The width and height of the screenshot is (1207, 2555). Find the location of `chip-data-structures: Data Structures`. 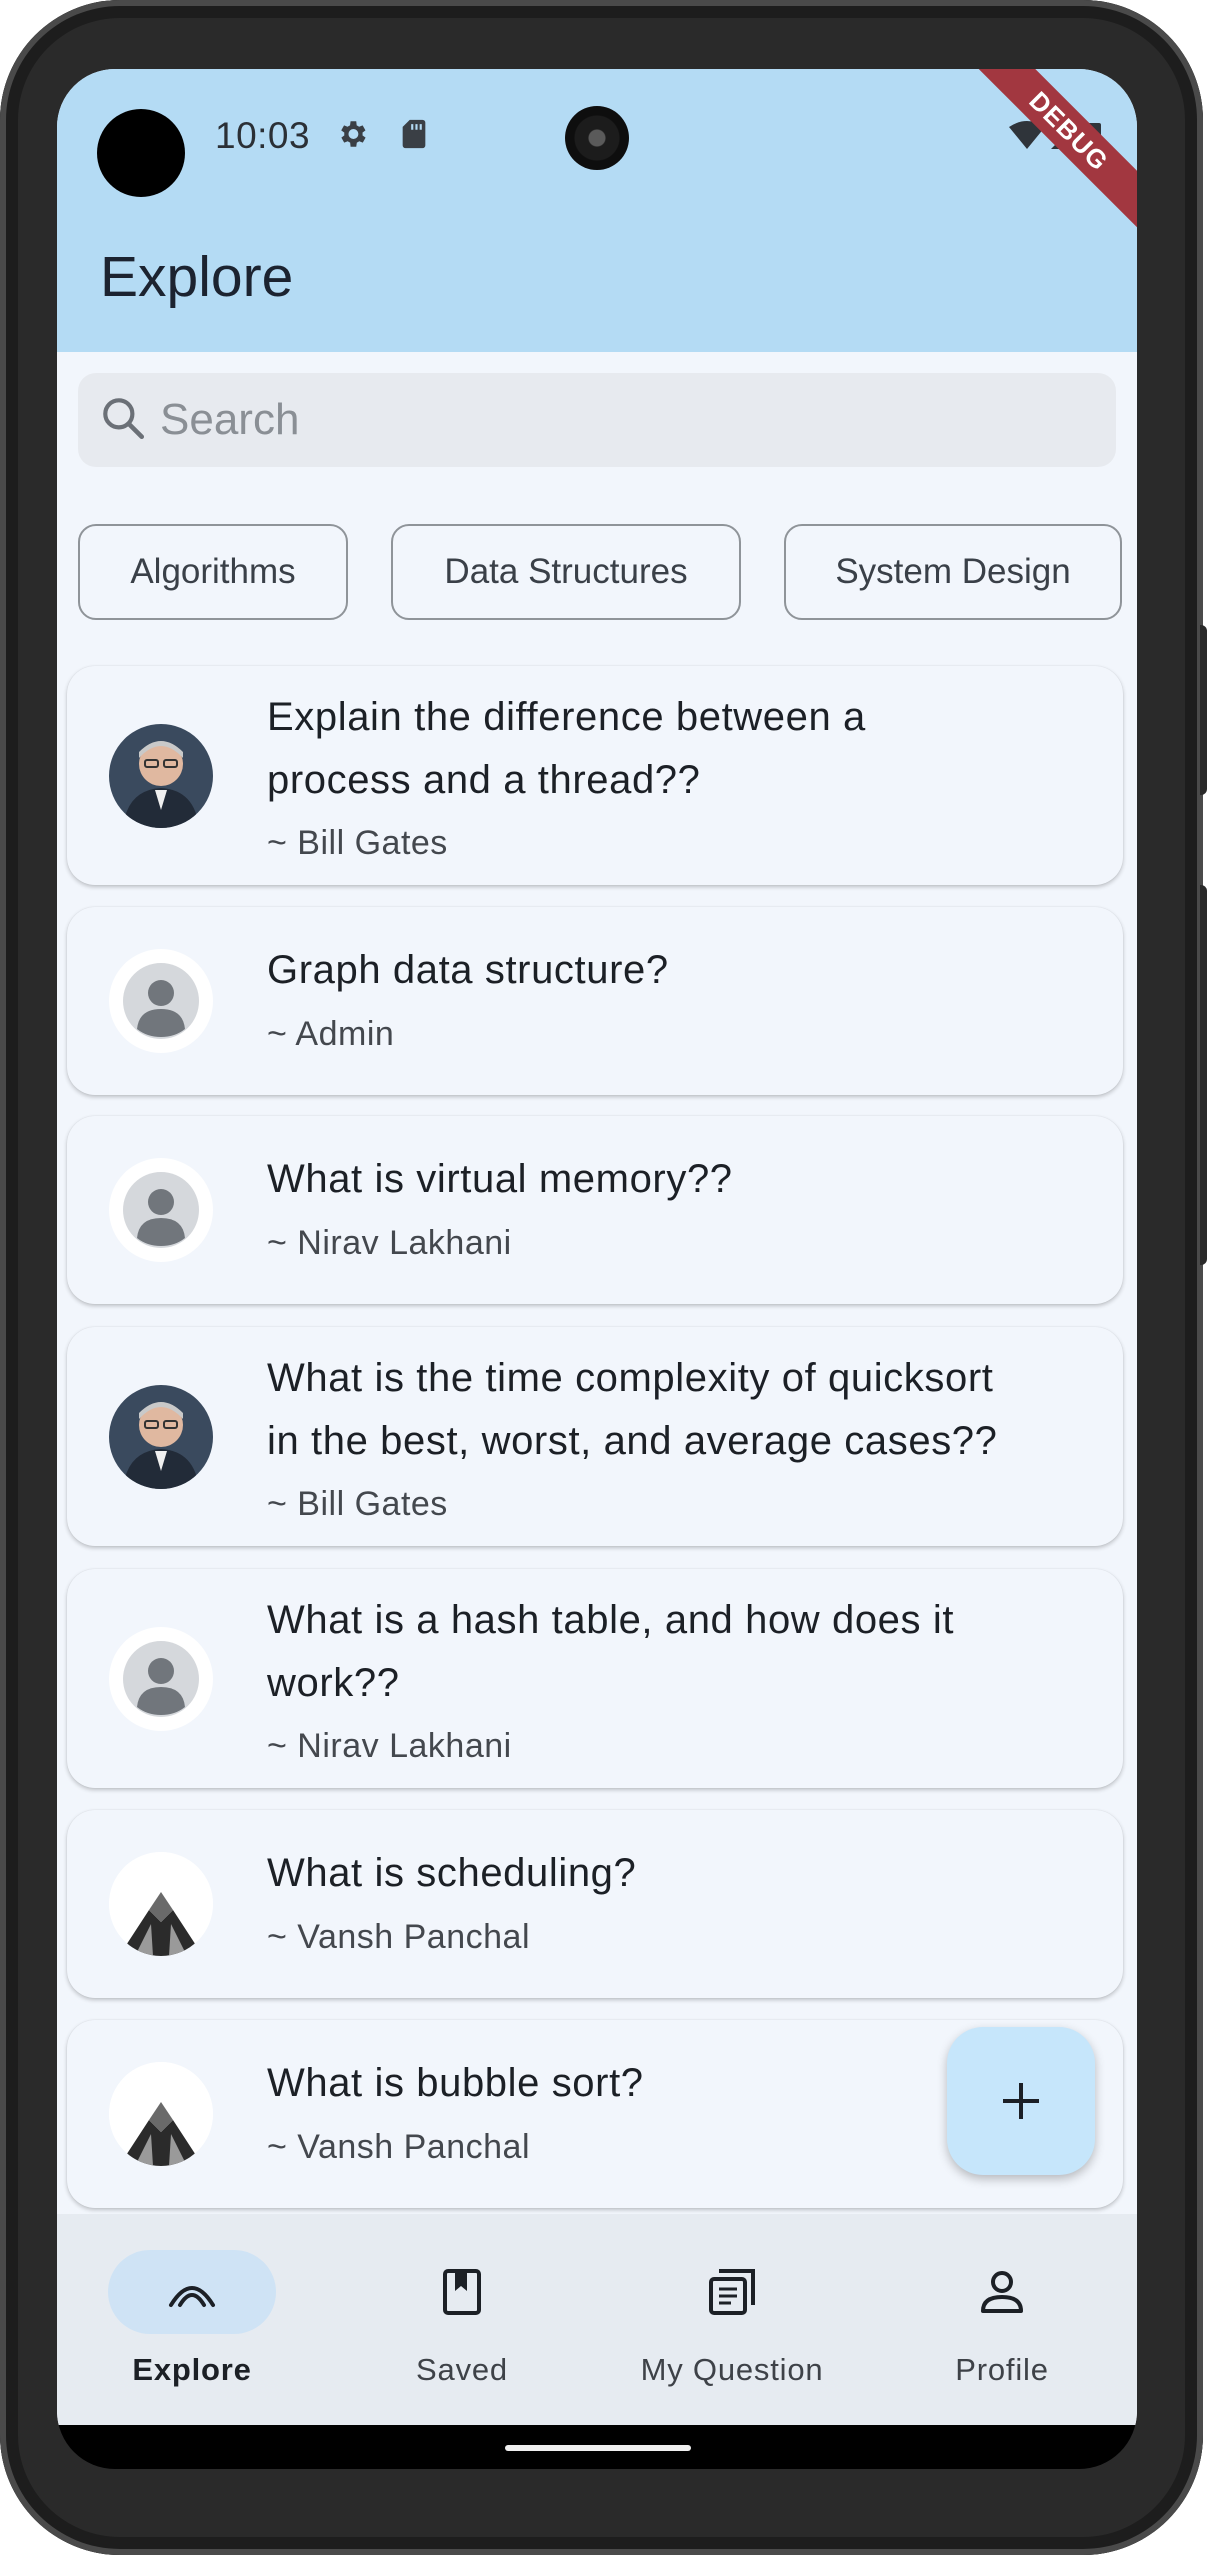

chip-data-structures: Data Structures is located at coordinates (566, 572).